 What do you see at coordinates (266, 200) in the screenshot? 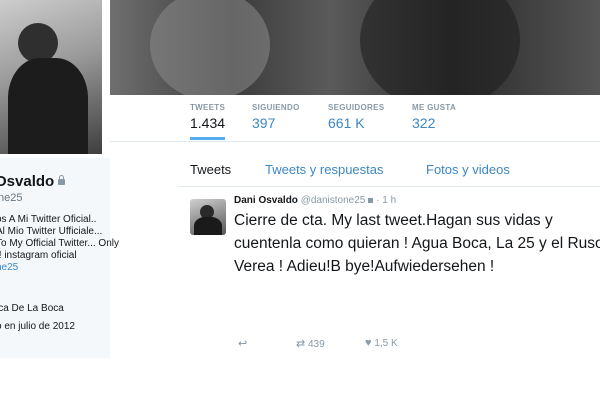
I see `tweet-author-name: Dani Osvaldo` at bounding box center [266, 200].